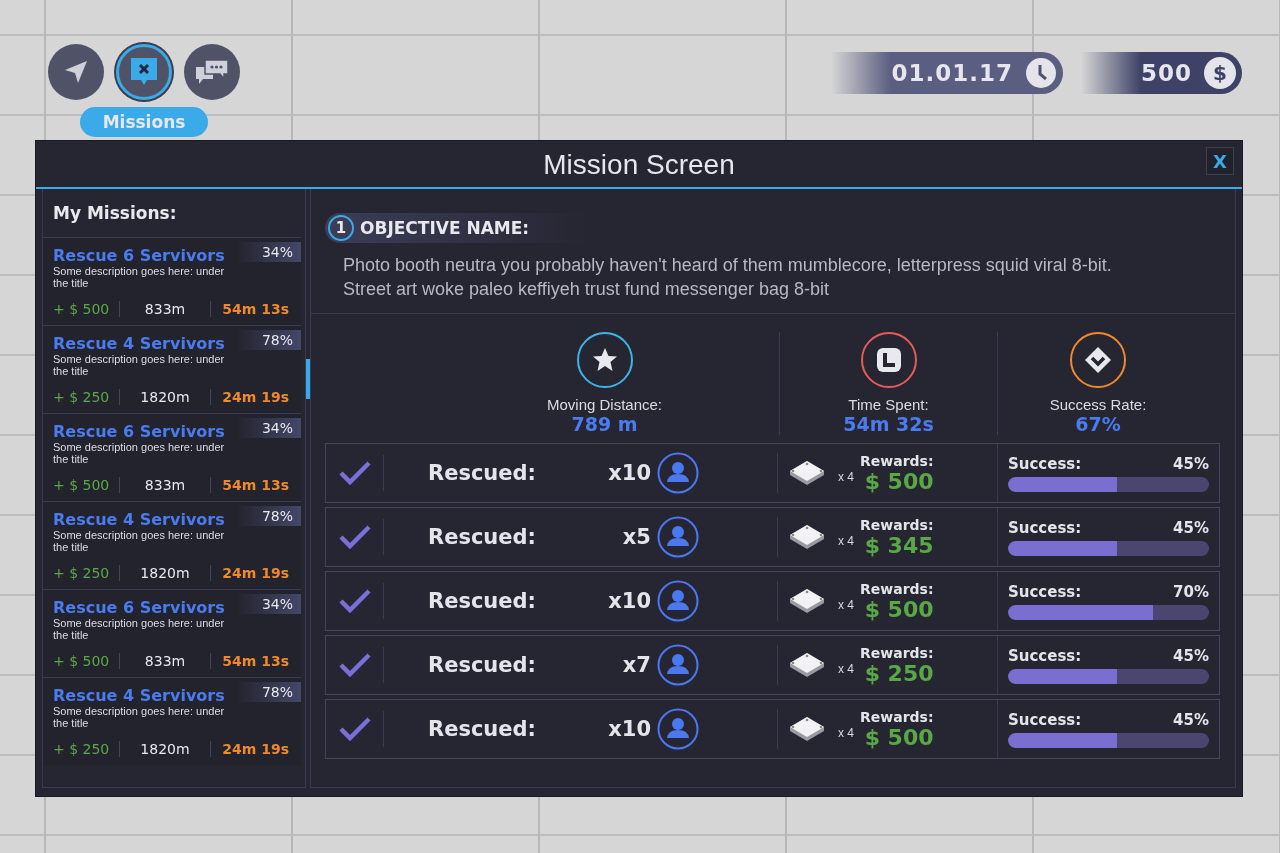 The height and width of the screenshot is (853, 1280). I want to click on reward-value: $ 345, so click(899, 545).